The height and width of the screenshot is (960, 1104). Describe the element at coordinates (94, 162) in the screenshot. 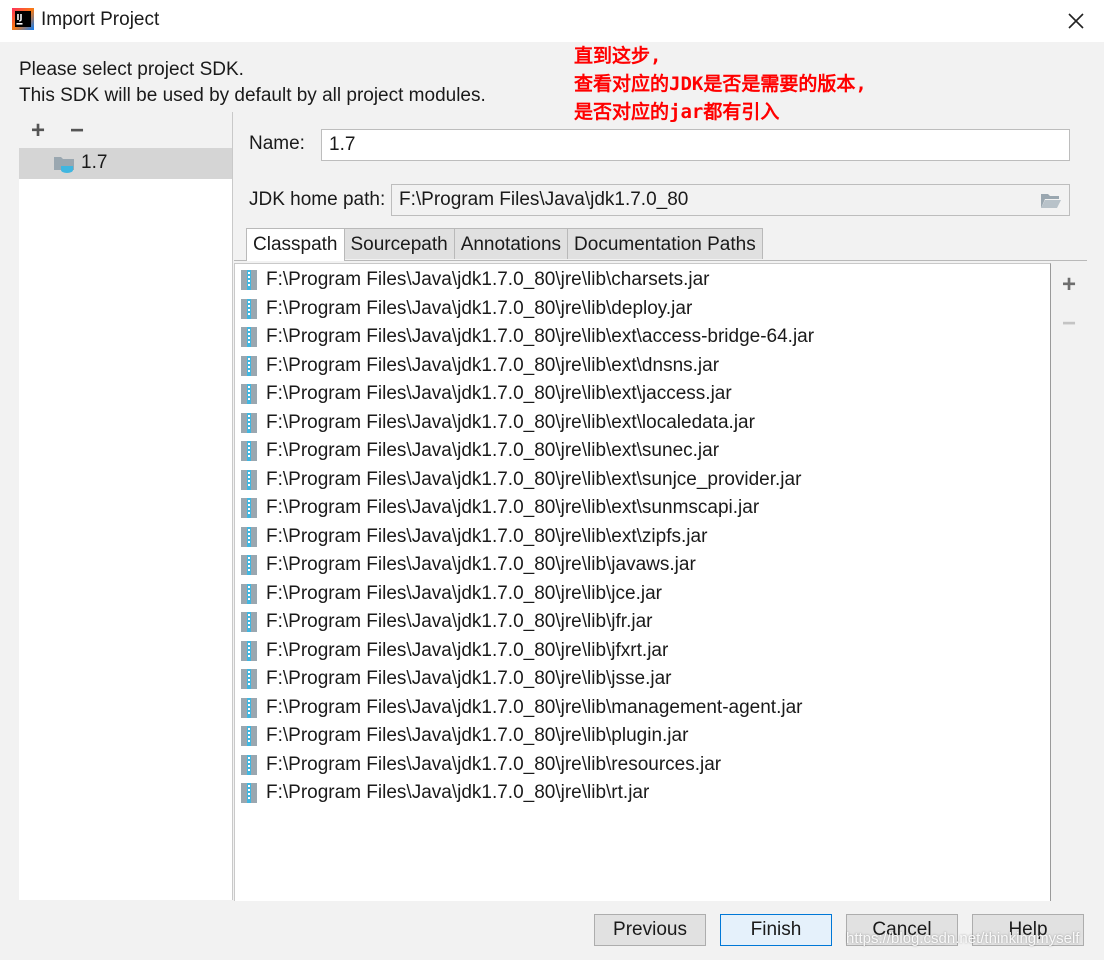

I see `sdk-item-label: 1.7` at that location.